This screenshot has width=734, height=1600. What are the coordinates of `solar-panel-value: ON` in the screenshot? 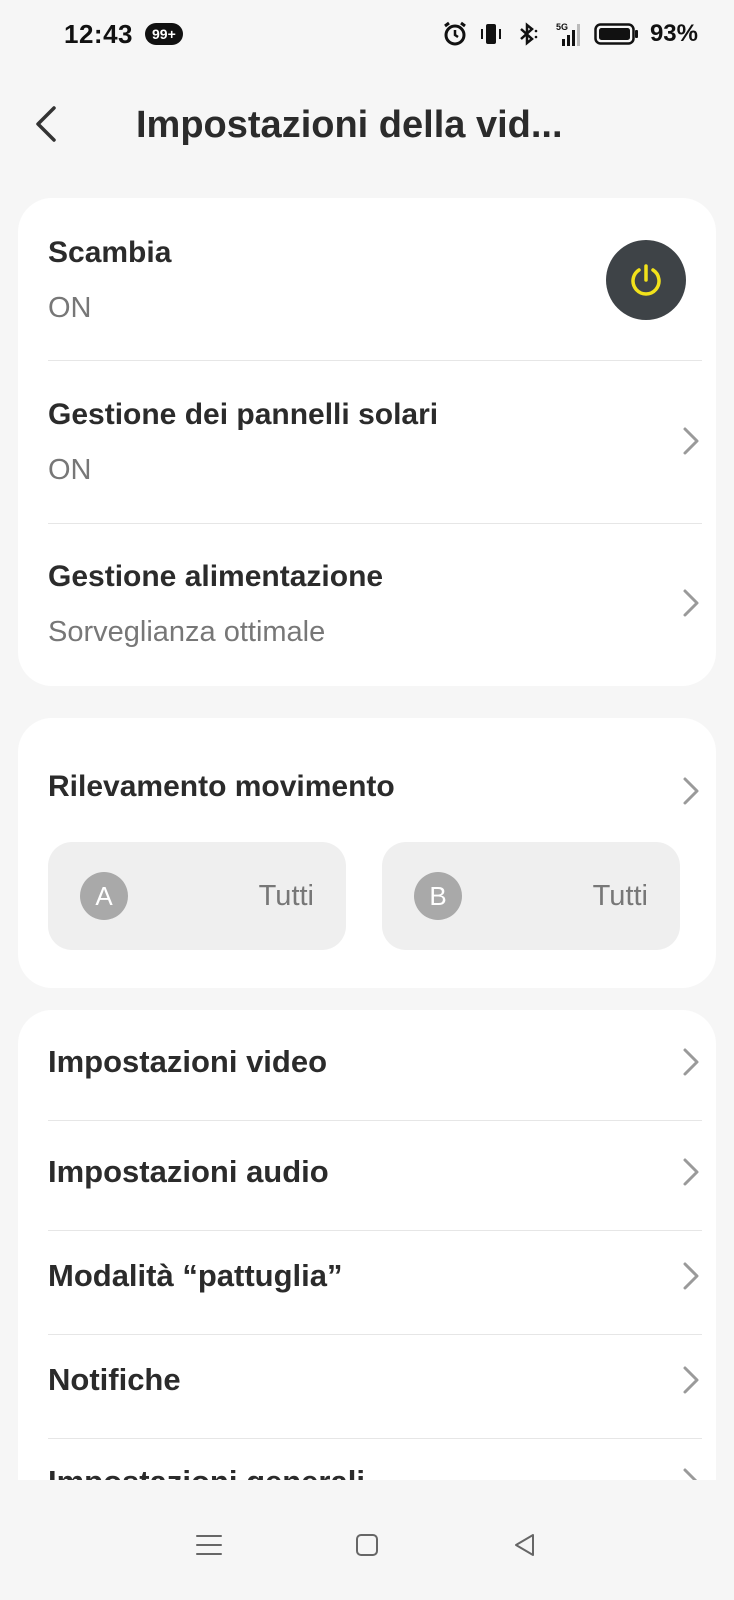 It's located at (70, 470).